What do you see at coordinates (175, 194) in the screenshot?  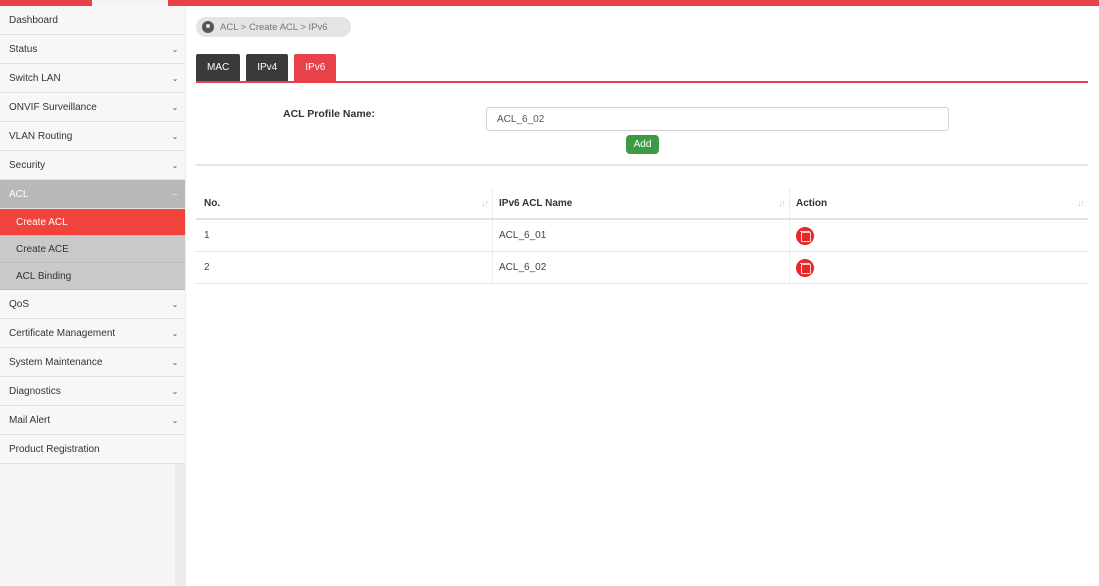 I see `collapse-icon: –` at bounding box center [175, 194].